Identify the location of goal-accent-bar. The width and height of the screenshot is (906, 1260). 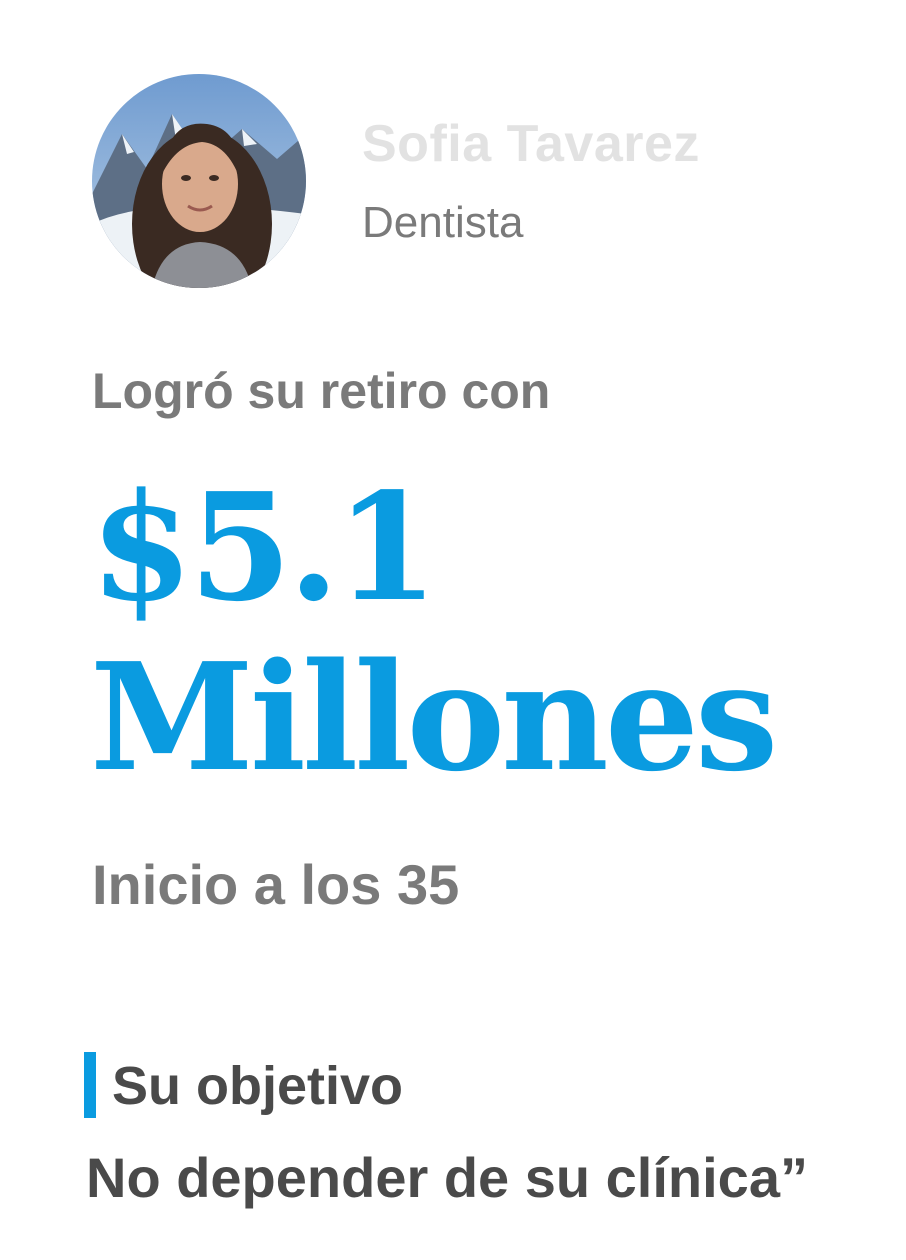
(90, 1085).